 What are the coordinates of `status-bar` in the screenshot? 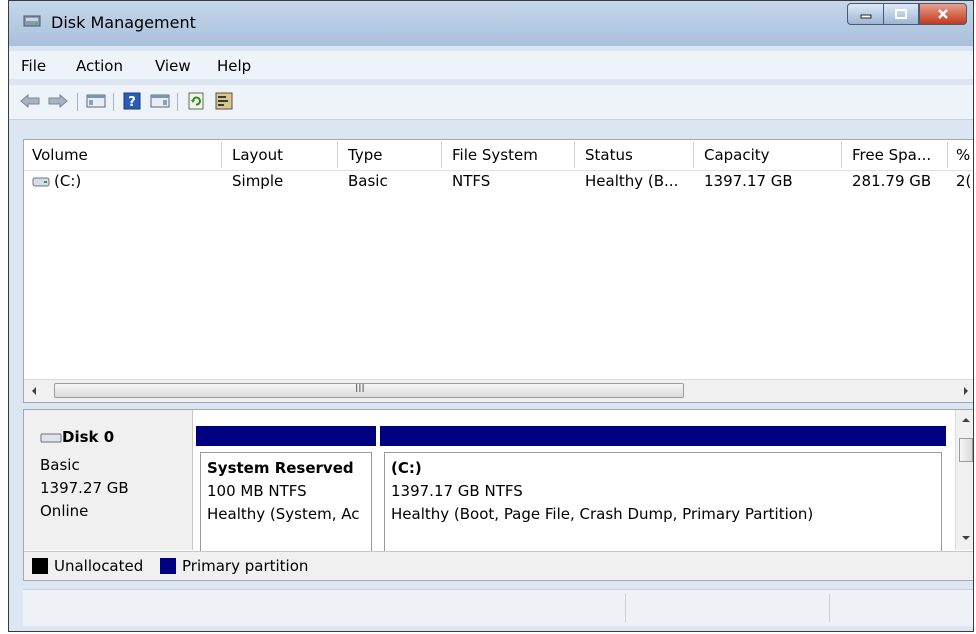 It's located at (498, 607).